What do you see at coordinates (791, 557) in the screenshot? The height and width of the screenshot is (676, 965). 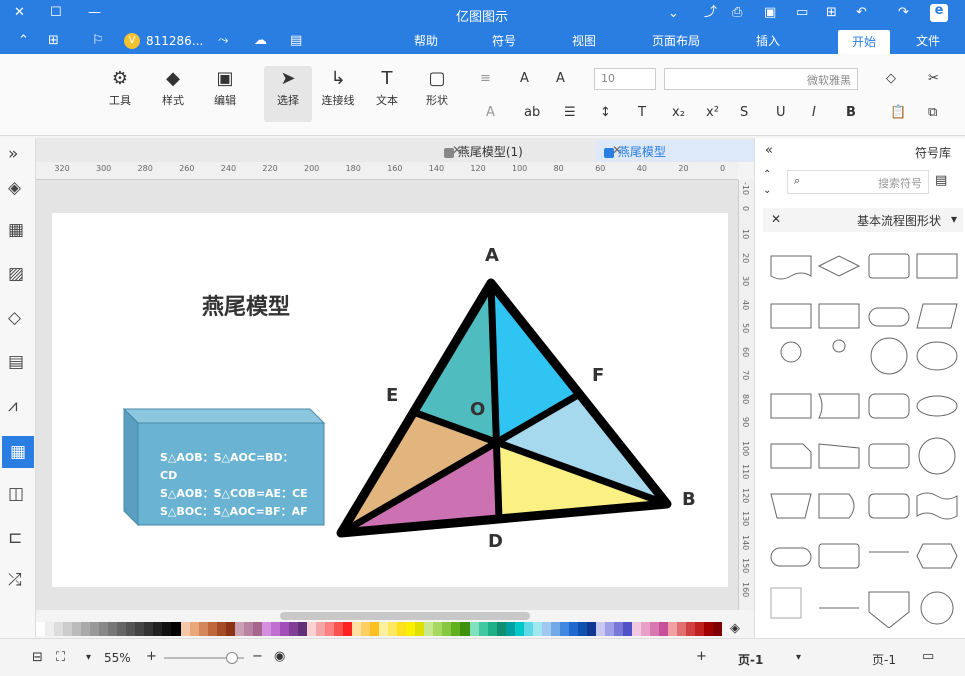 I see `shape-start-end` at bounding box center [791, 557].